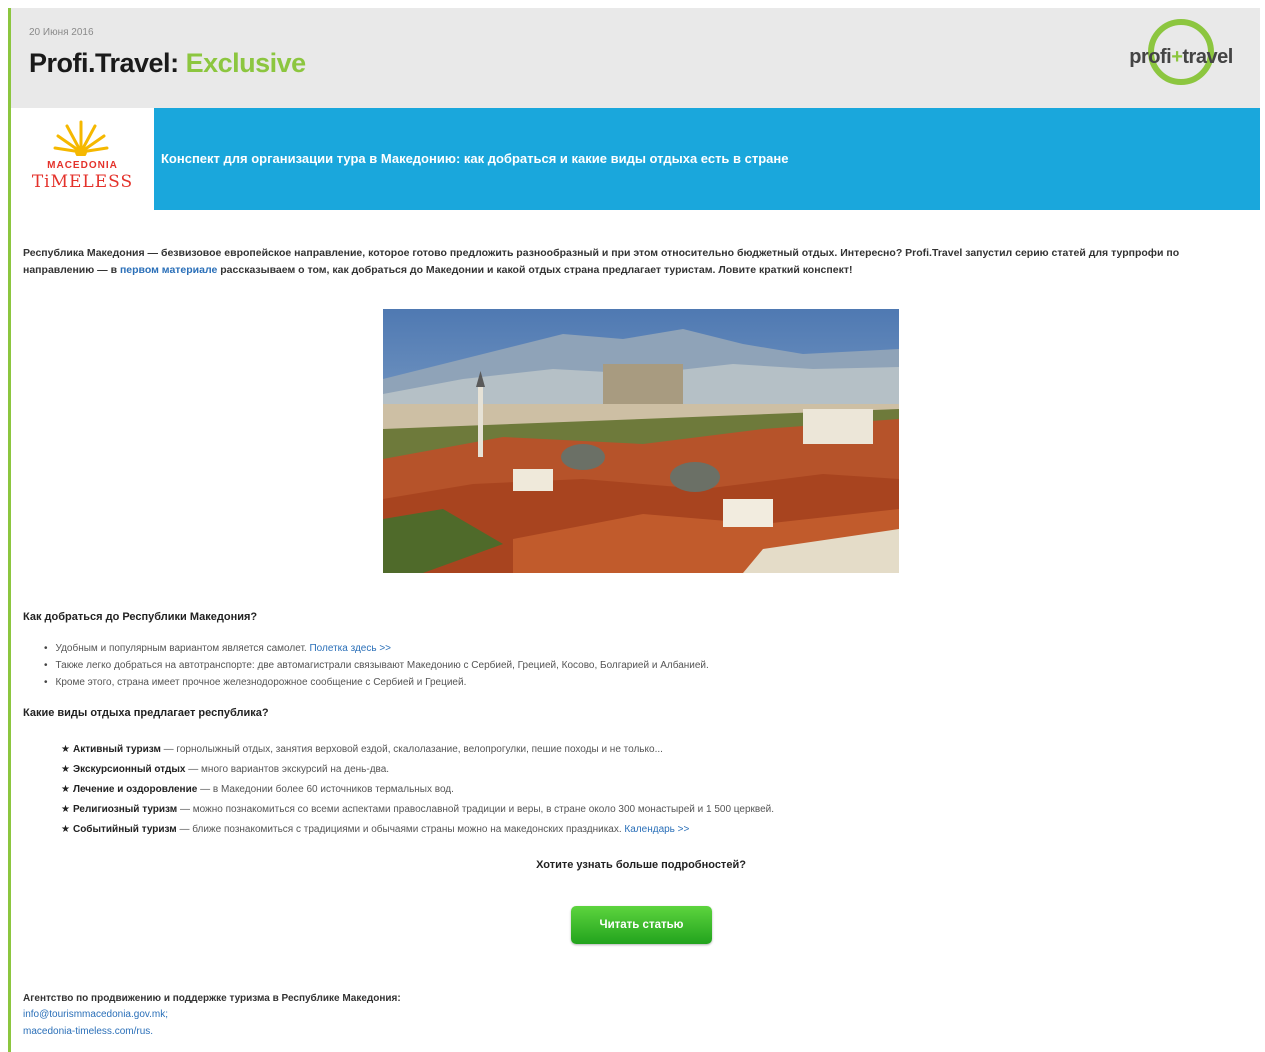  Describe the element at coordinates (1207, 57) in the screenshot. I see `logo-text-right: travel` at that location.